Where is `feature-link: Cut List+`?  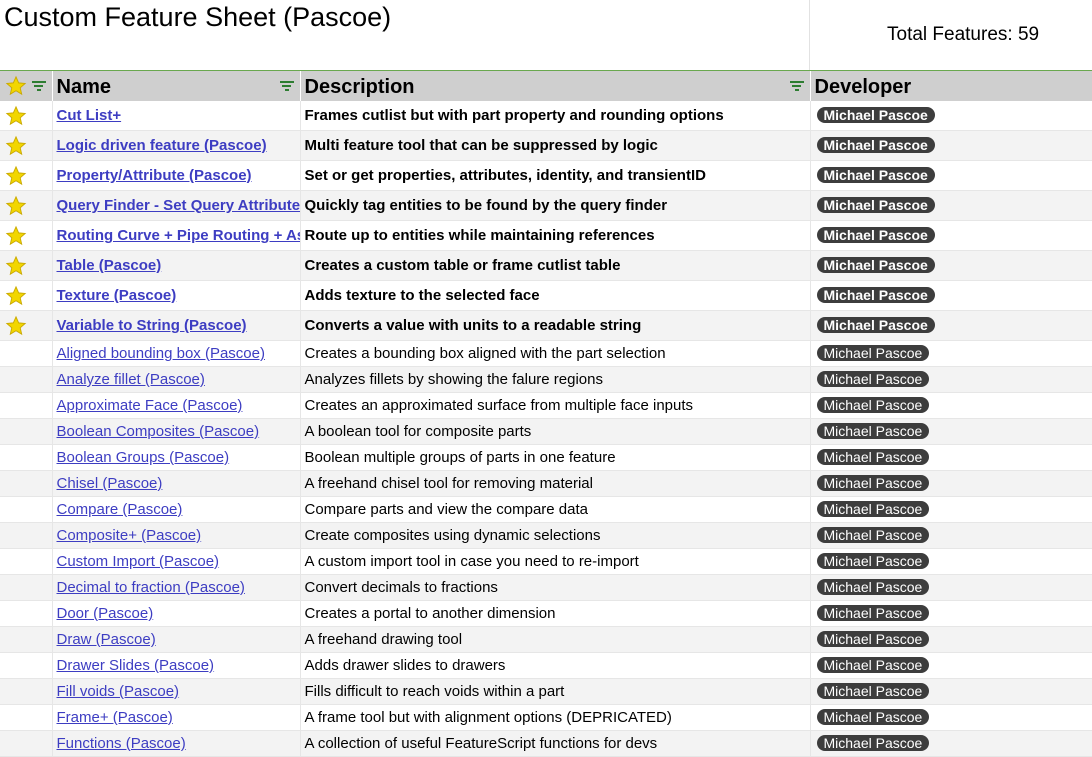 feature-link: Cut List+ is located at coordinates (89, 115).